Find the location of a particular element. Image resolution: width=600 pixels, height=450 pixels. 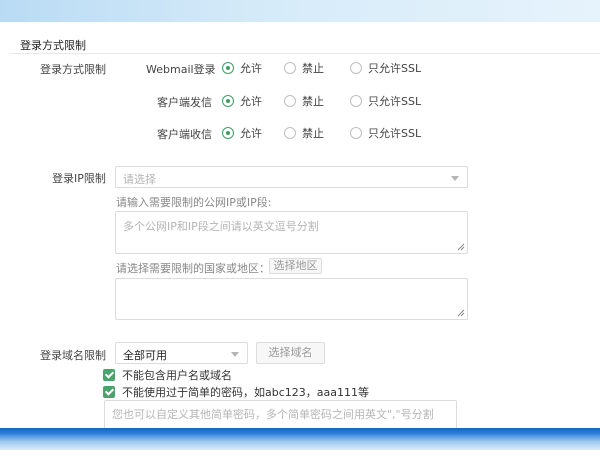

select-region-button: 选择地区 is located at coordinates (295, 266).